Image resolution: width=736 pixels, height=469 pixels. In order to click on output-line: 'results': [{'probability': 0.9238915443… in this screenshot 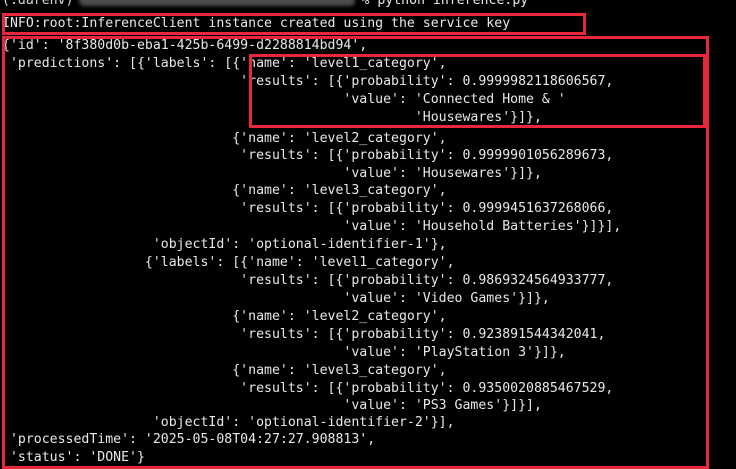, I will do `click(304, 334)`.